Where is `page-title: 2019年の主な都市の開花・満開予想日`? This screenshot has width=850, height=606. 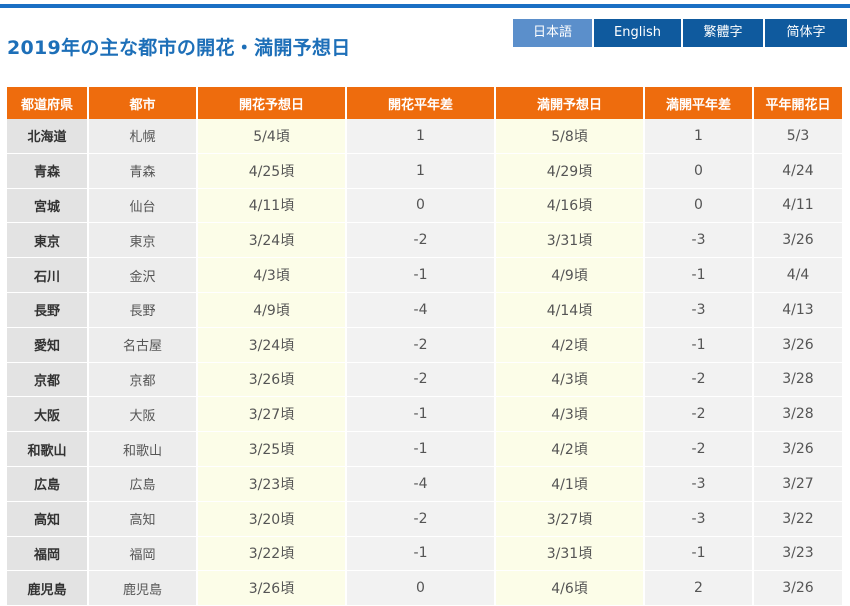 page-title: 2019年の主な都市の開花・満開予想日 is located at coordinates (179, 48).